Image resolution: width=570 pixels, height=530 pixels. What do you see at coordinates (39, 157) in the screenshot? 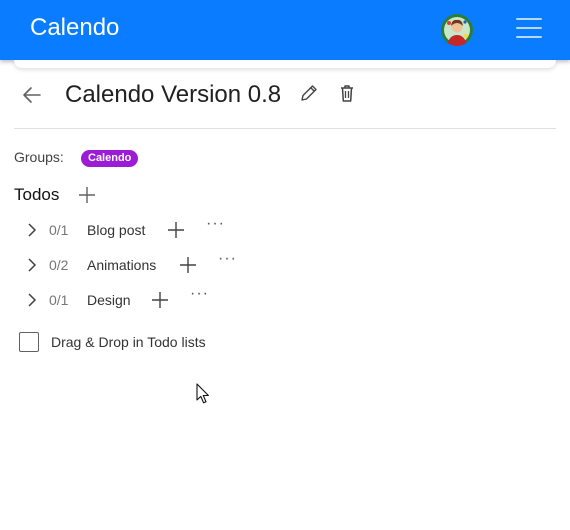
I see `groups-label: Groups:` at bounding box center [39, 157].